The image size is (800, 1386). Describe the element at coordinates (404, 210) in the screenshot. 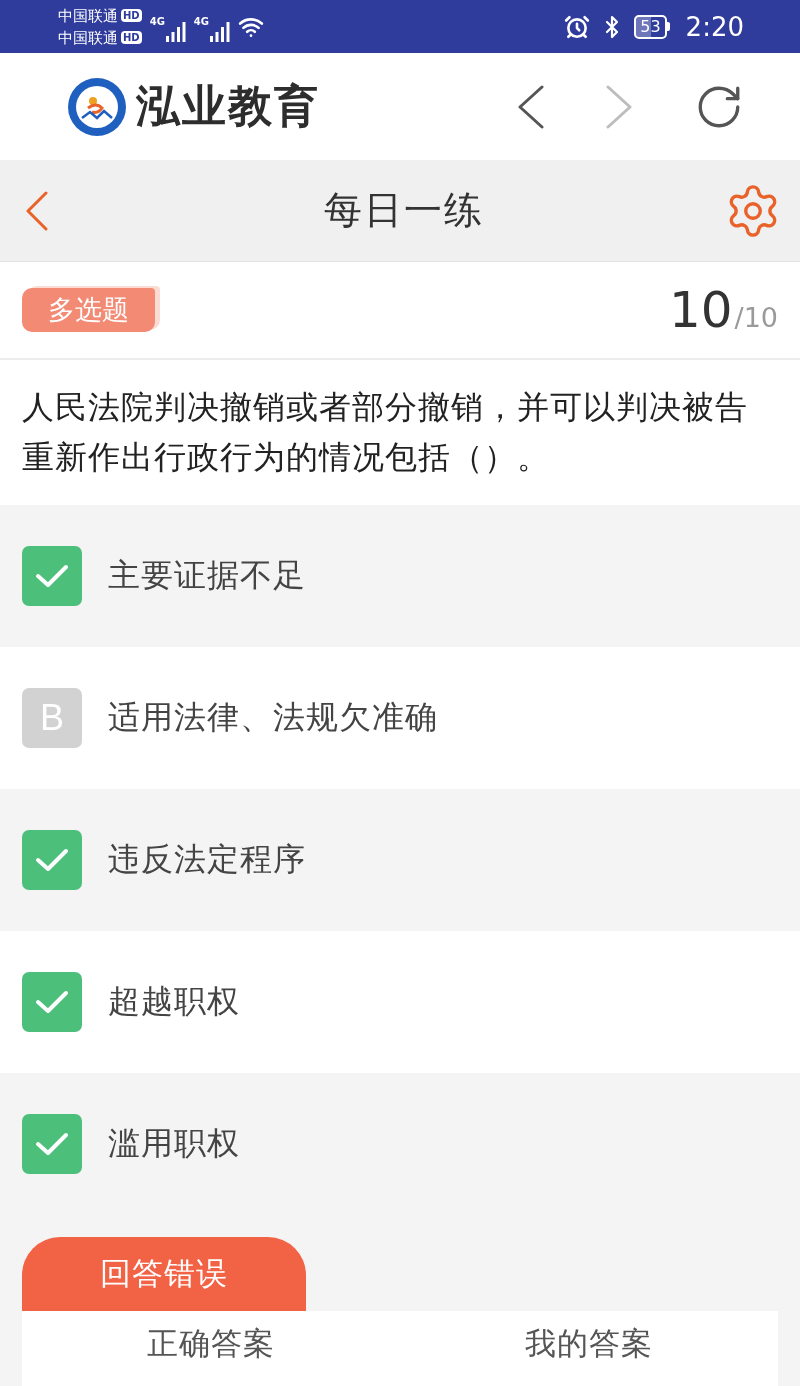

I see `page-title: 每日一练` at that location.